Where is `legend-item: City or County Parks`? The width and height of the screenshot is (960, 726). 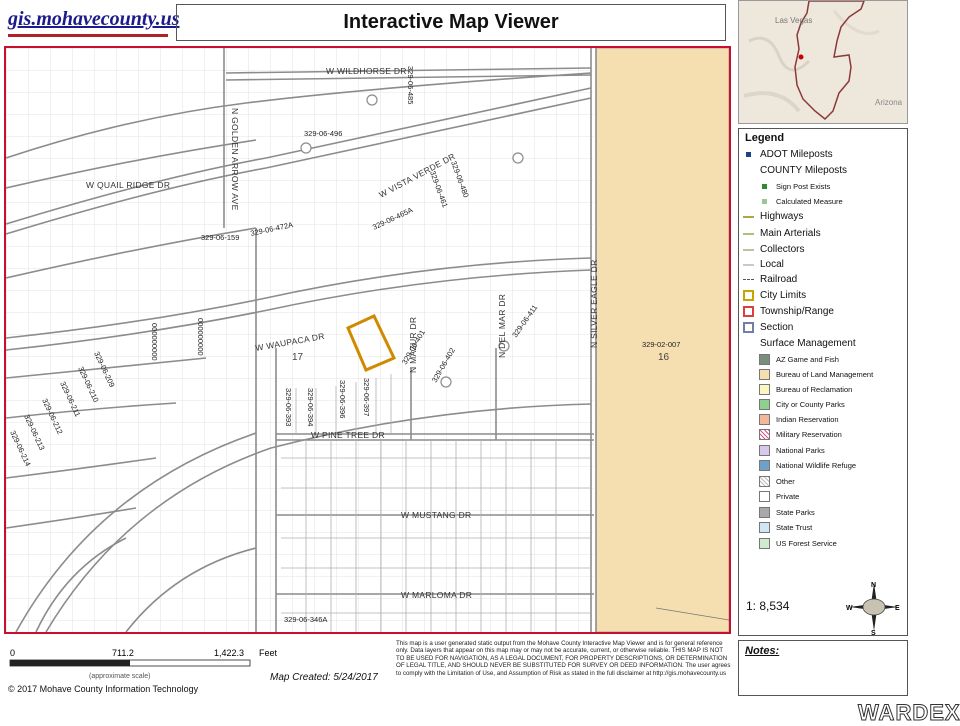 legend-item: City or County Parks is located at coordinates (802, 404).